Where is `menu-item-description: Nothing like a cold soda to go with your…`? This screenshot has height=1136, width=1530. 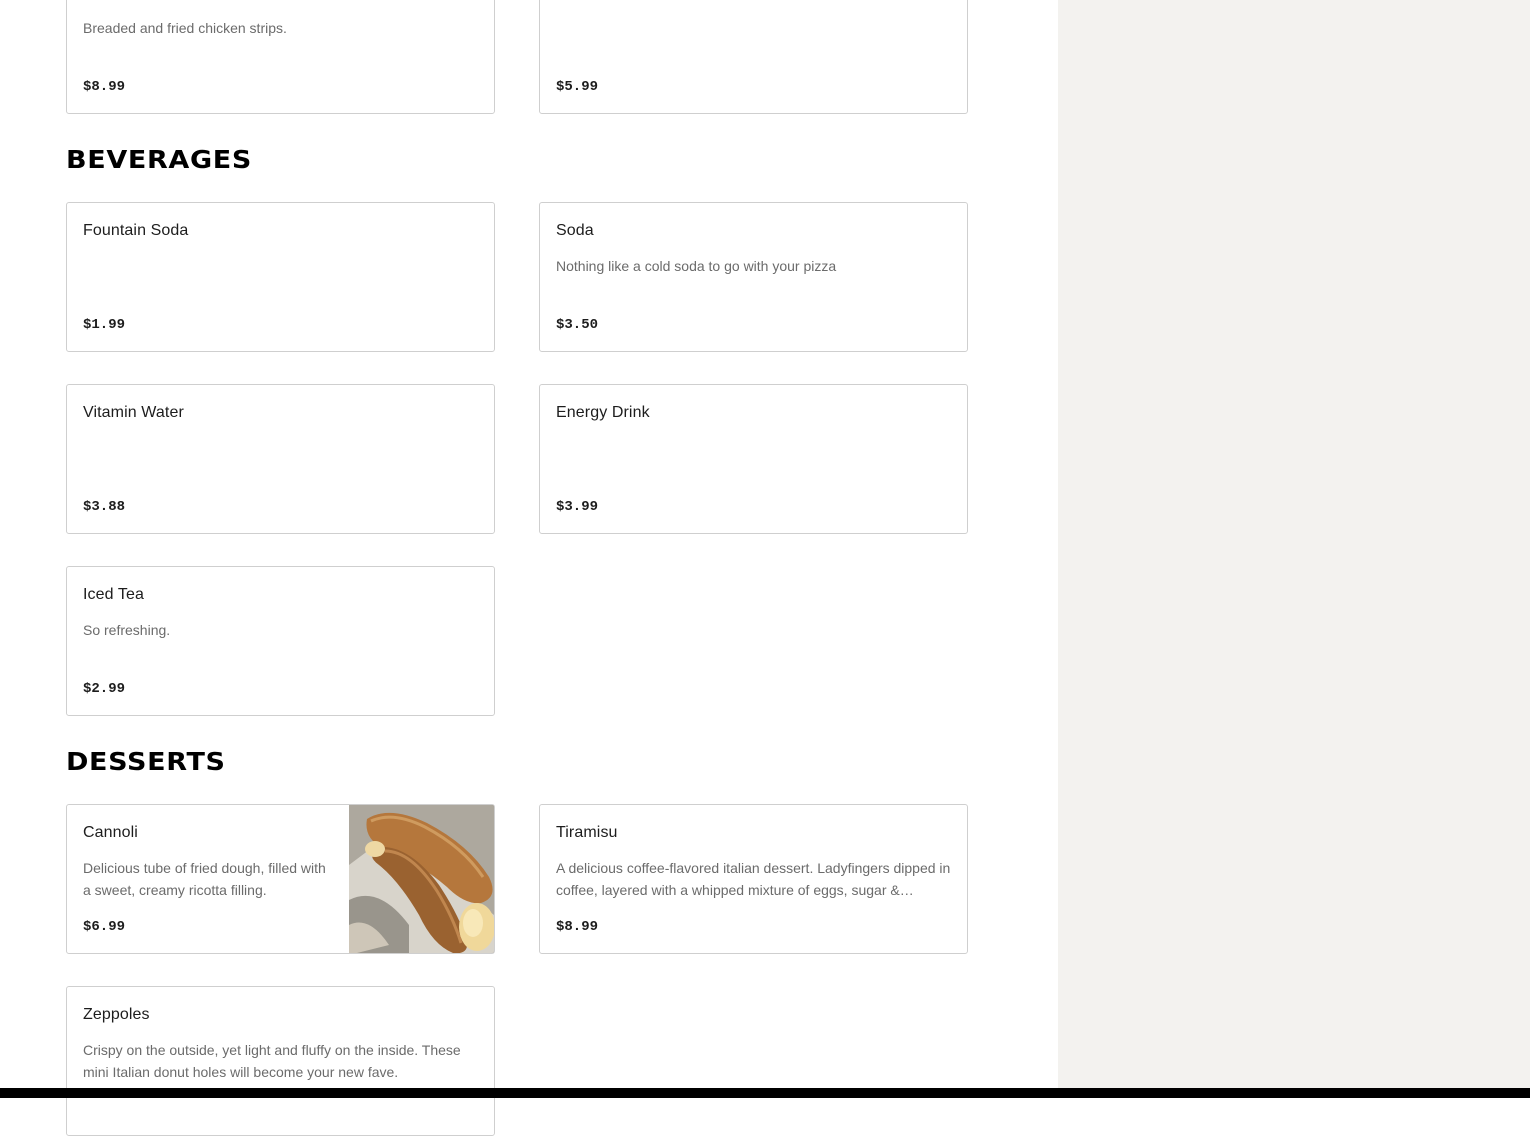 menu-item-description: Nothing like a cold soda to go with your… is located at coordinates (696, 266).